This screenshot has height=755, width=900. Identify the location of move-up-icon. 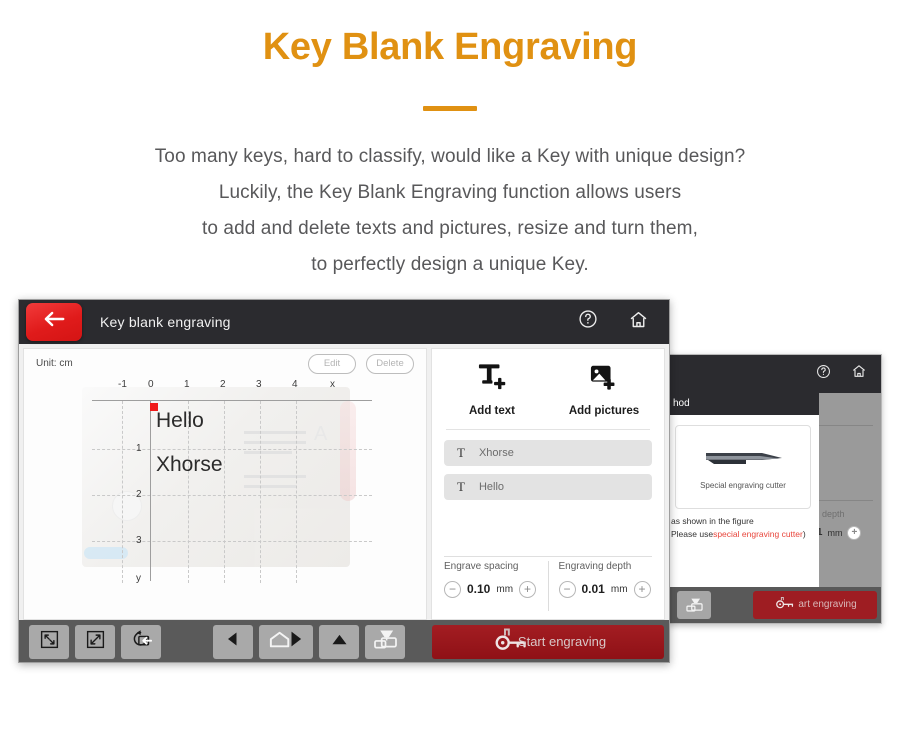
(339, 642).